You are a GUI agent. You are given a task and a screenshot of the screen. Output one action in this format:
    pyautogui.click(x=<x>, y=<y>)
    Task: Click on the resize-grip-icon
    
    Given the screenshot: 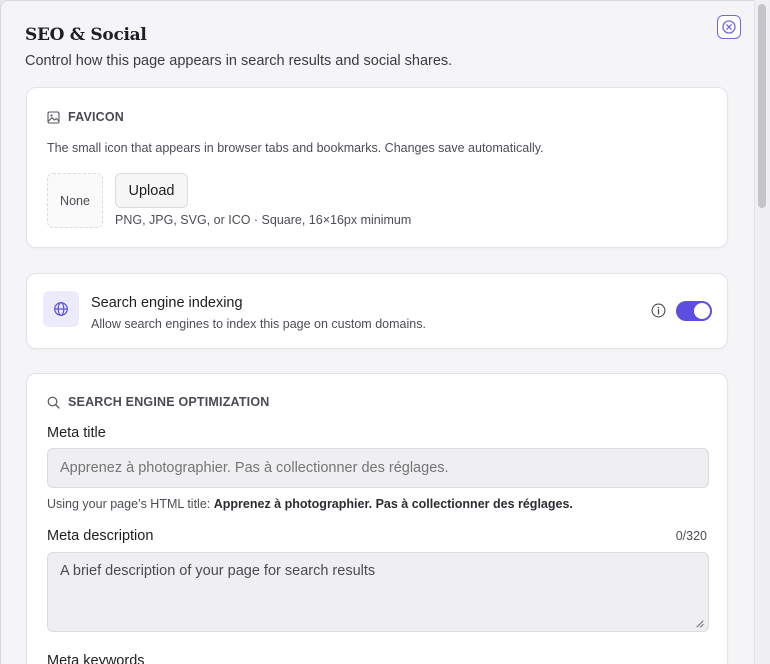 What is the action you would take?
    pyautogui.click(x=699, y=623)
    